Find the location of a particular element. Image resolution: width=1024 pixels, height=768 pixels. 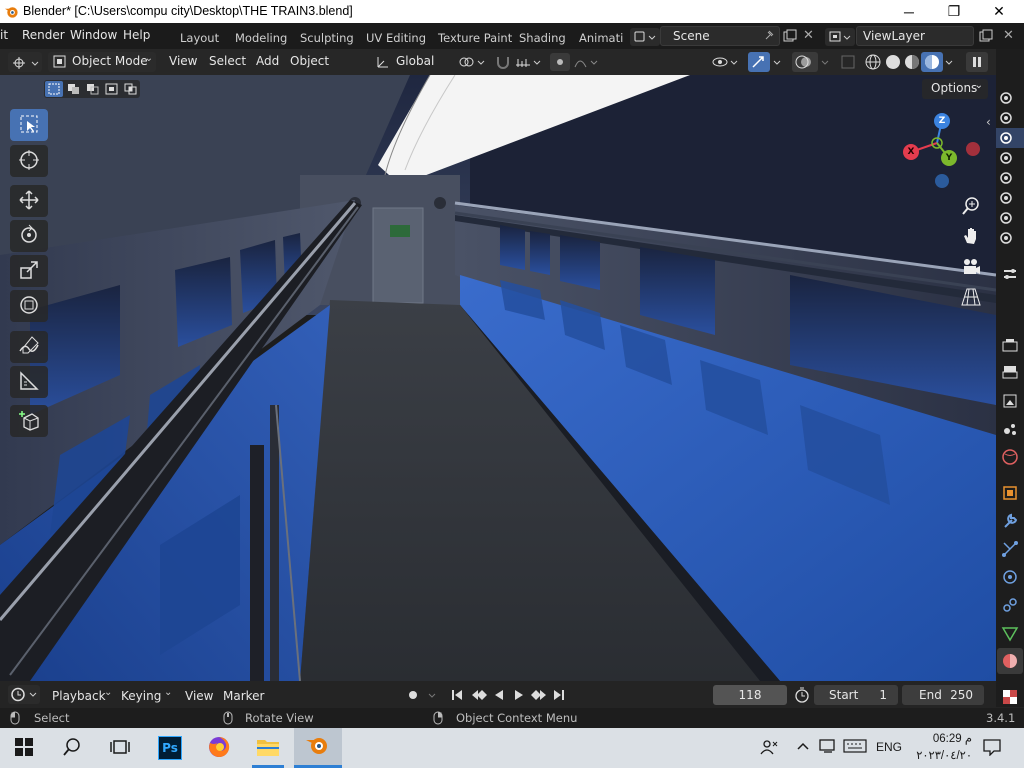

tool-rotate is located at coordinates (29, 236).